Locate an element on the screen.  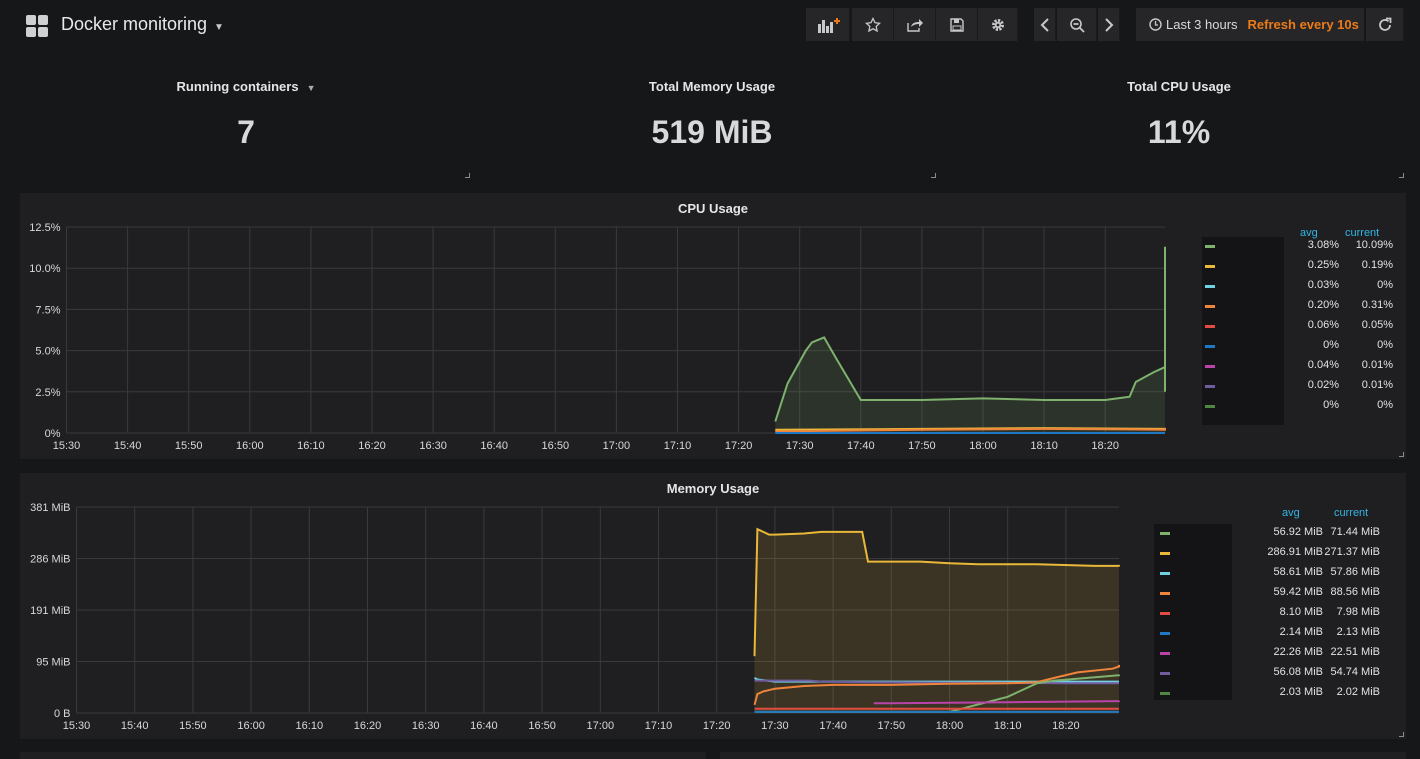
x-tick-label: 17:30 is located at coordinates (800, 446).